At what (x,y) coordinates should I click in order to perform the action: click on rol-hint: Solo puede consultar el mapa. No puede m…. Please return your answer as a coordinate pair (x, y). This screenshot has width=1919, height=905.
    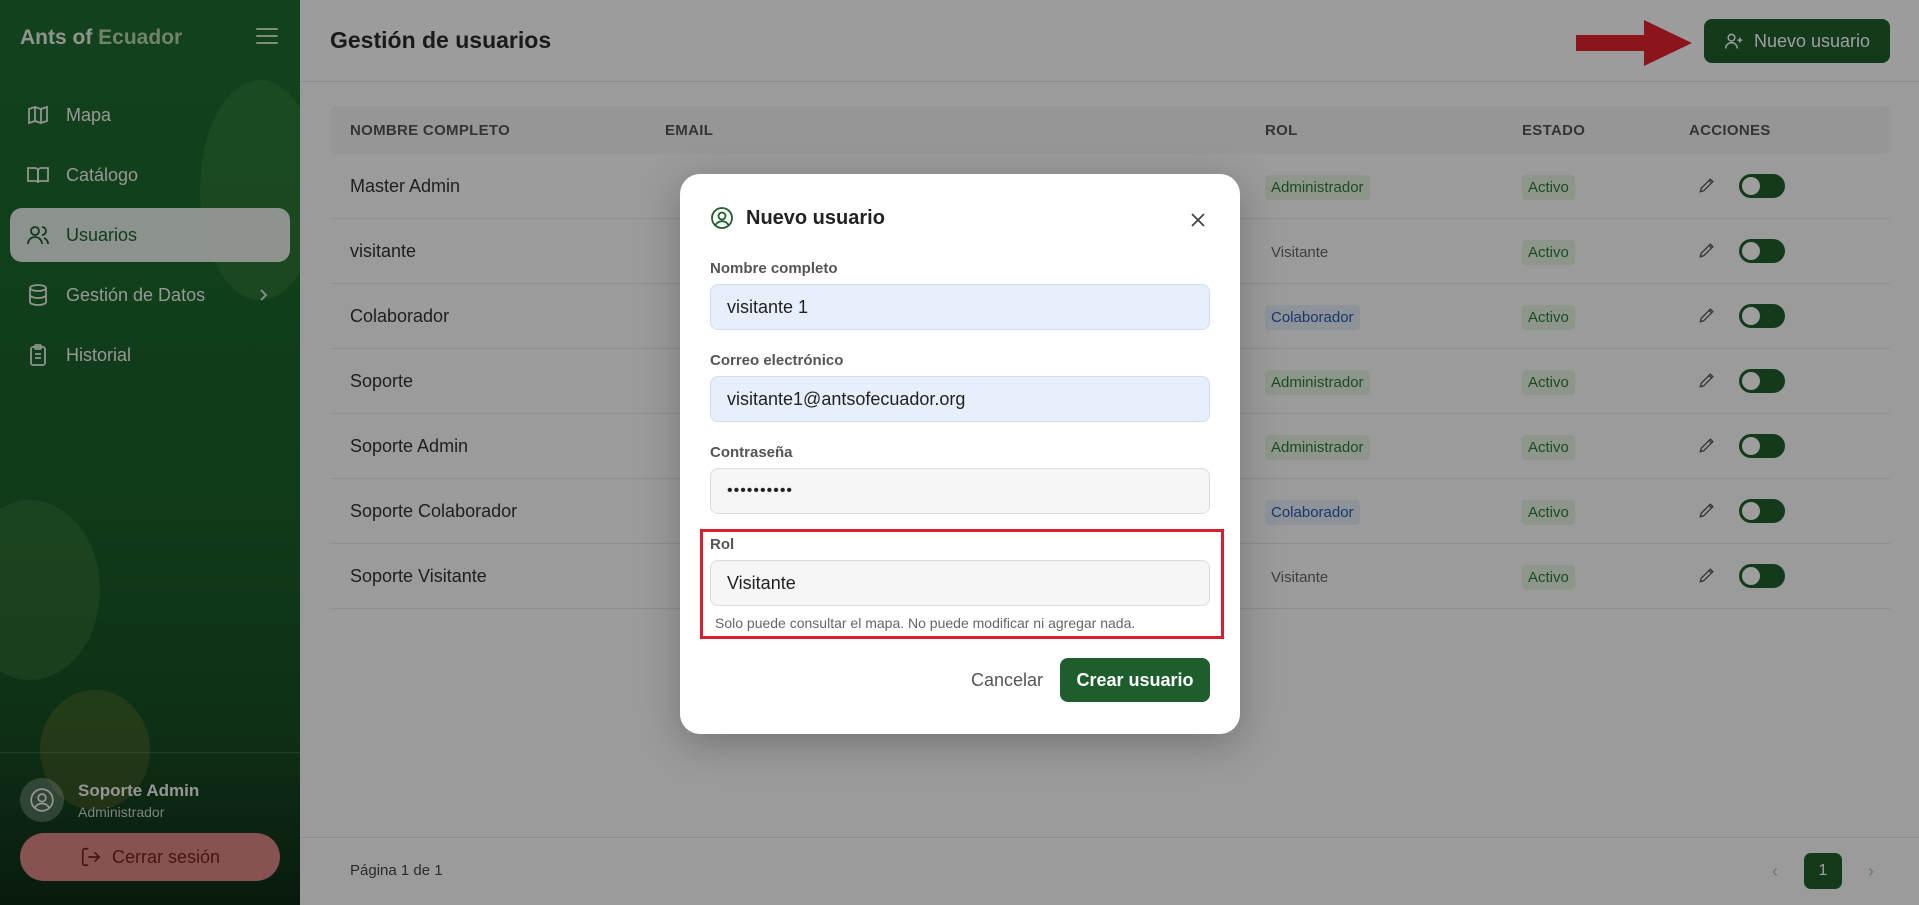
    Looking at the image, I should click on (925, 623).